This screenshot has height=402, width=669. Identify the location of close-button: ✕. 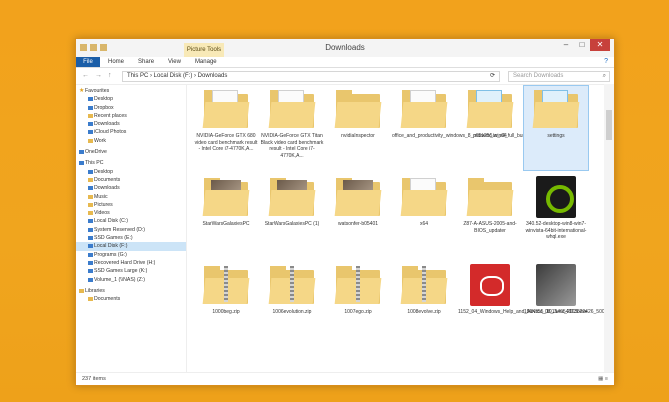
(600, 45).